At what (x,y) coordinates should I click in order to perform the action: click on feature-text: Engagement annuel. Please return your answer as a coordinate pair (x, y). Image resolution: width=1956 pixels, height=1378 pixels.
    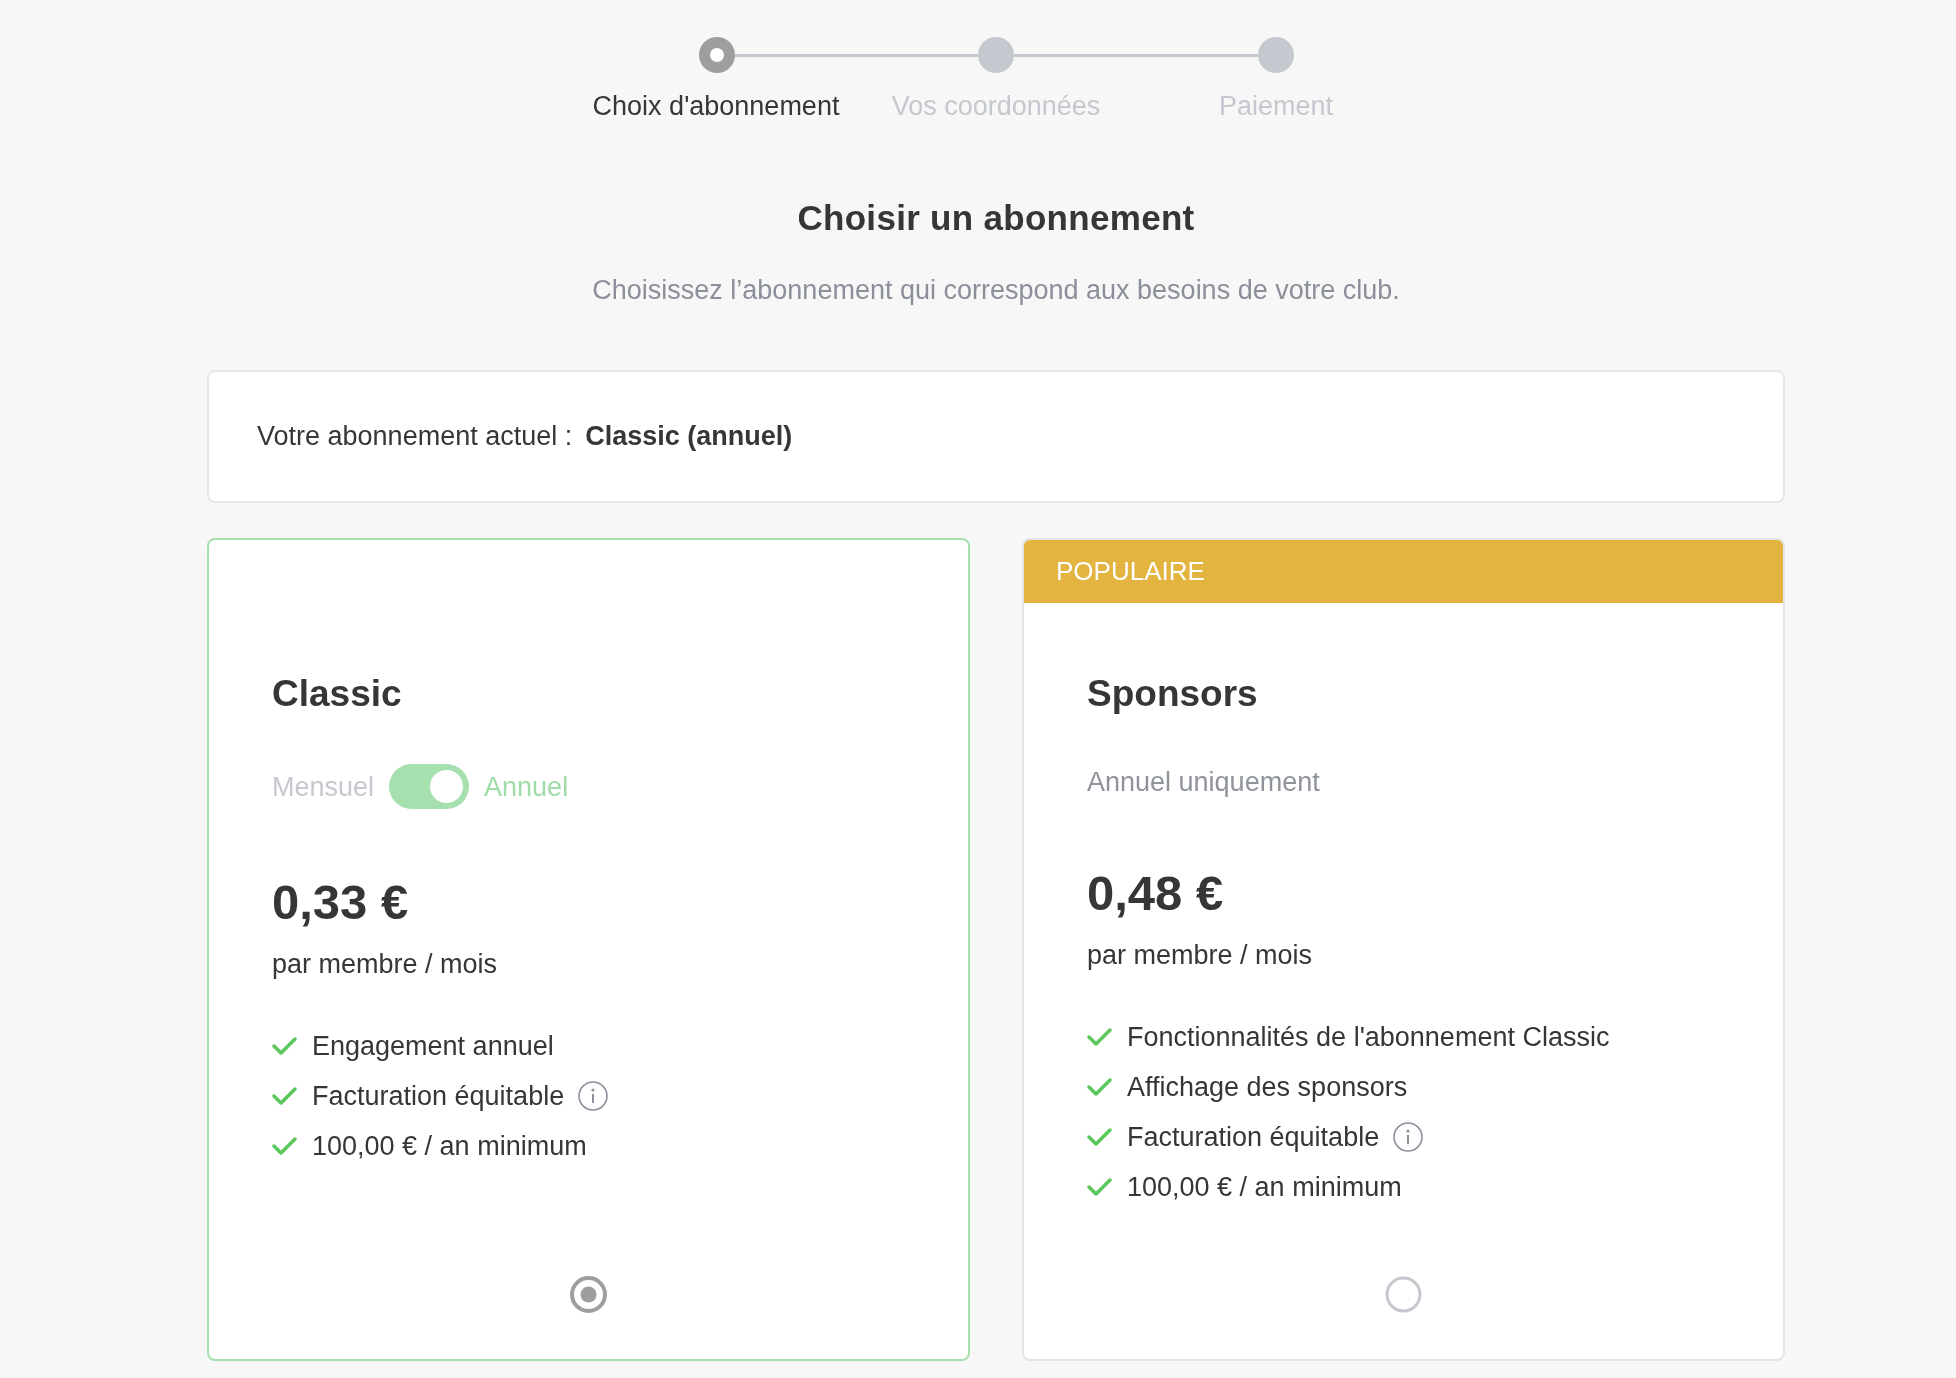
    Looking at the image, I should click on (433, 1046).